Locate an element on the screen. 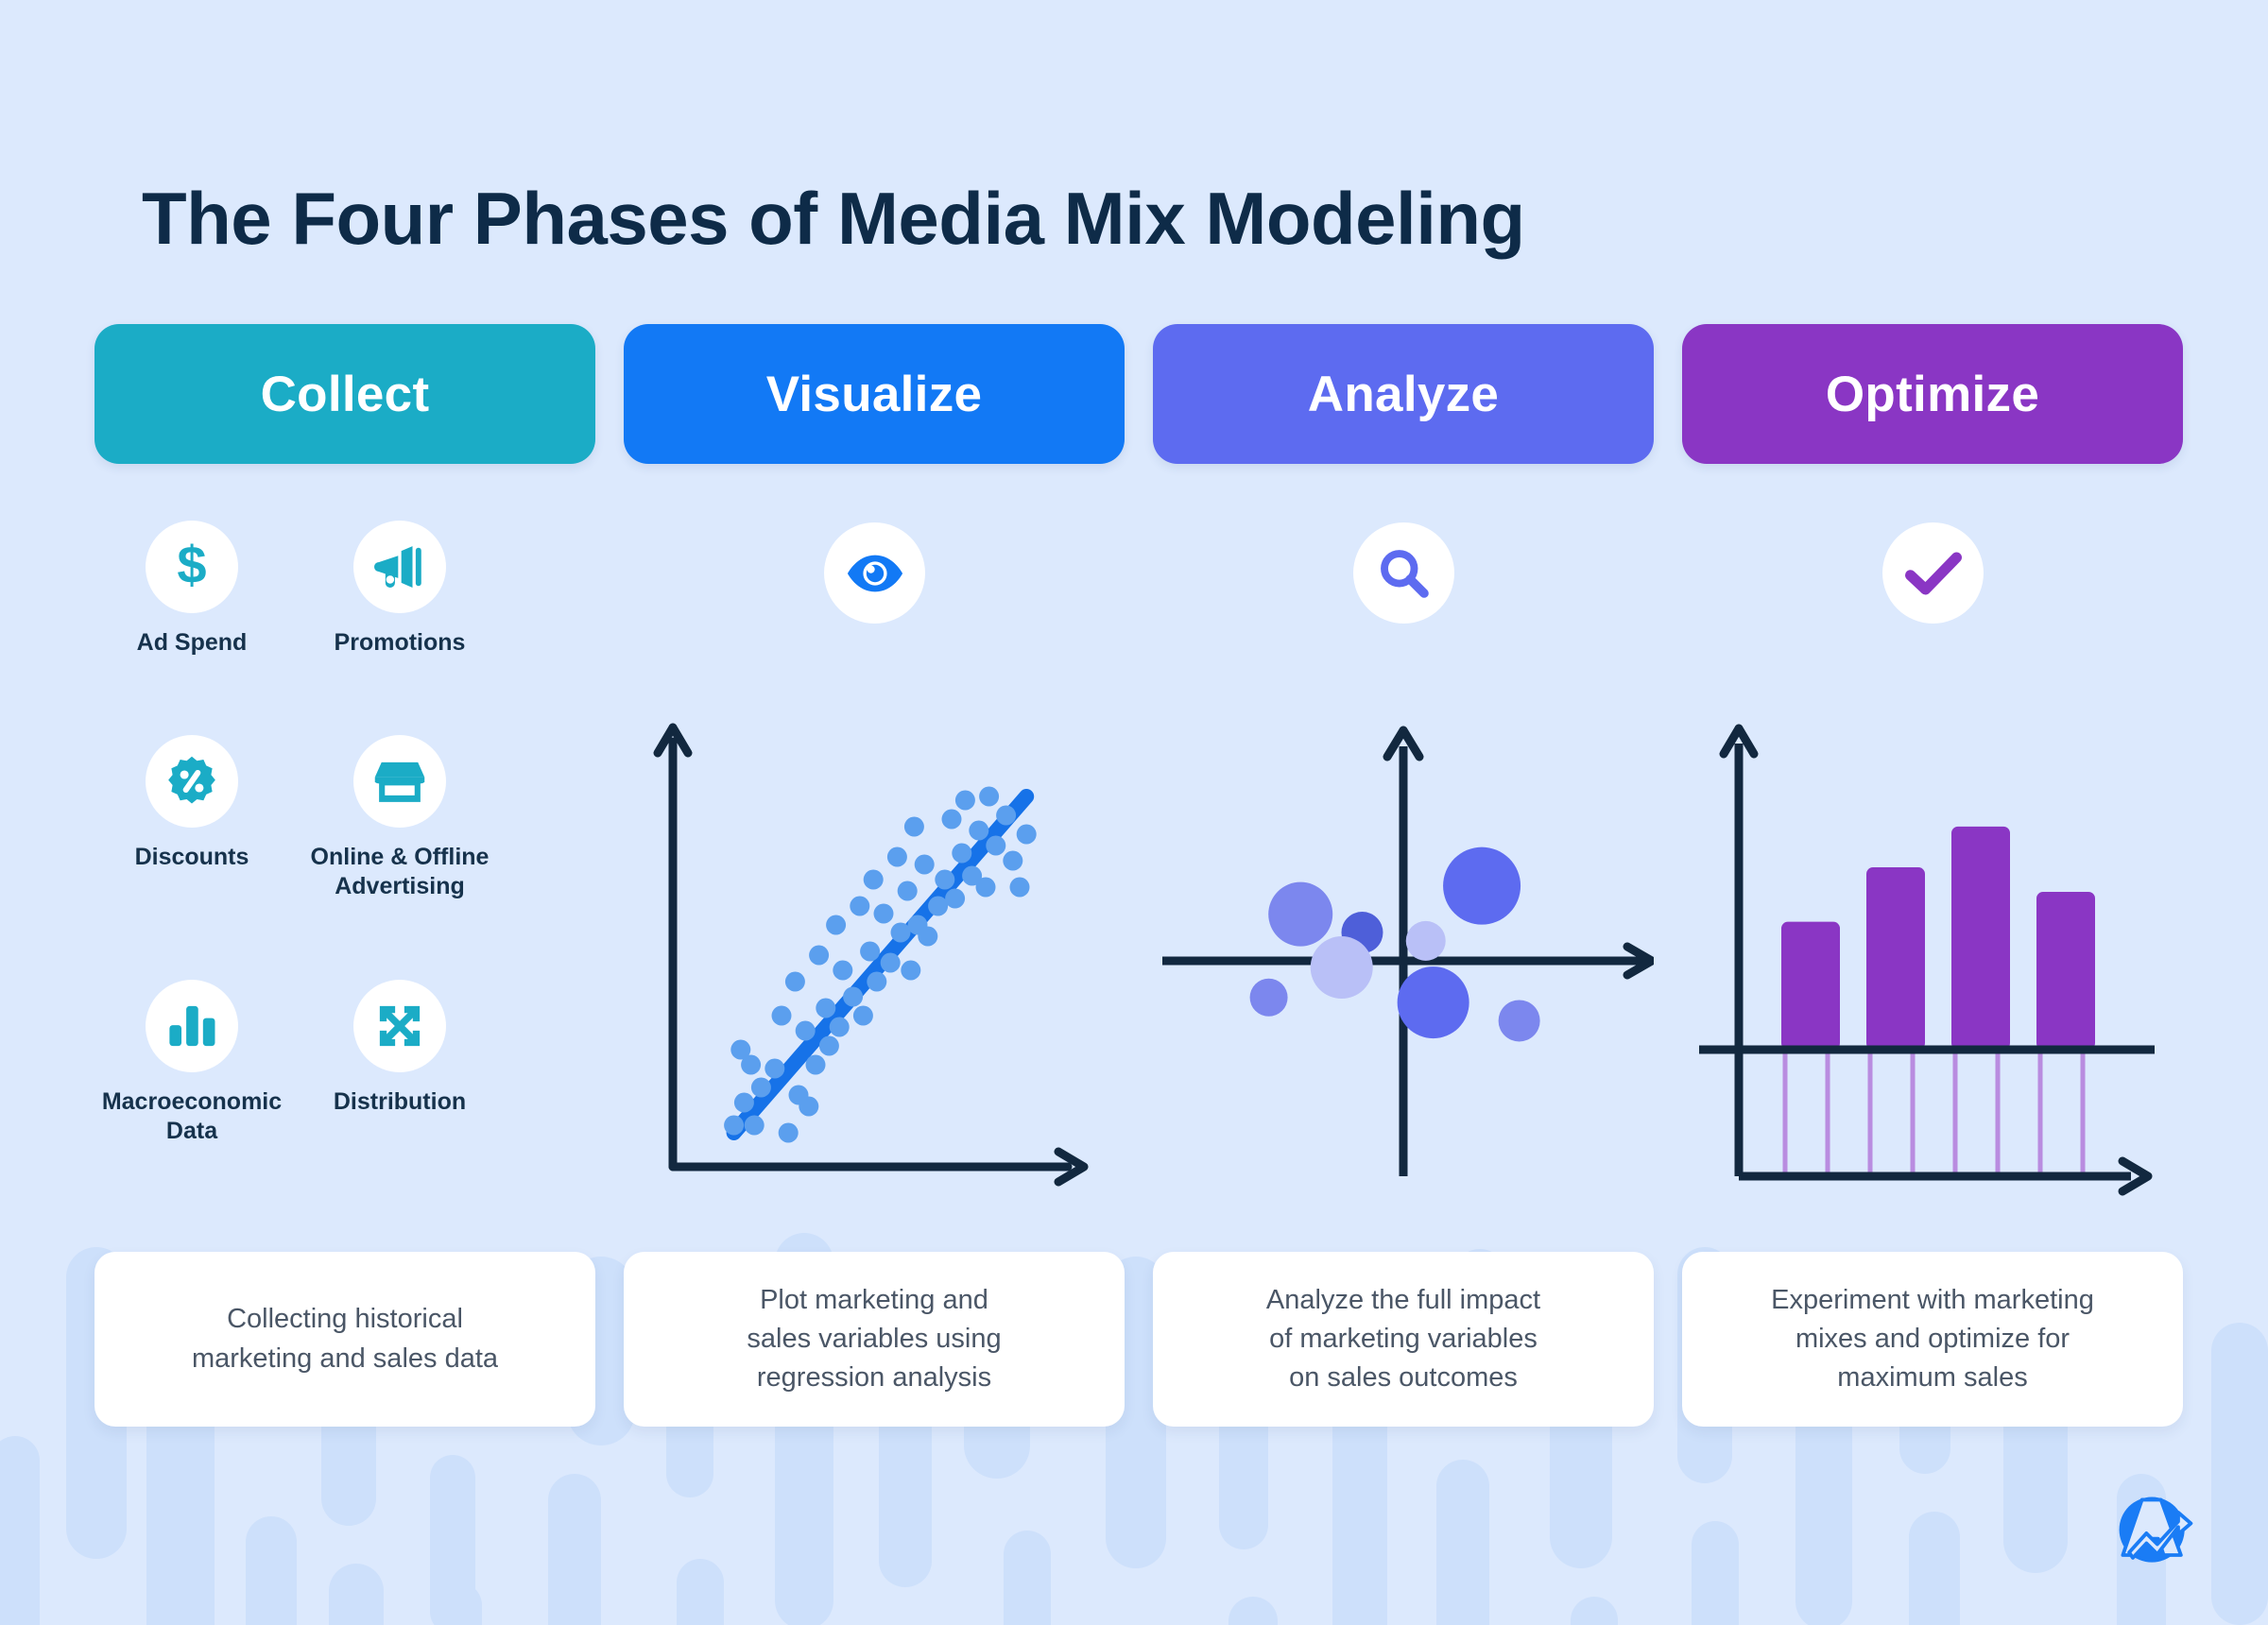 Image resolution: width=2268 pixels, height=1625 pixels. dollar-icon: $ is located at coordinates (191, 566).